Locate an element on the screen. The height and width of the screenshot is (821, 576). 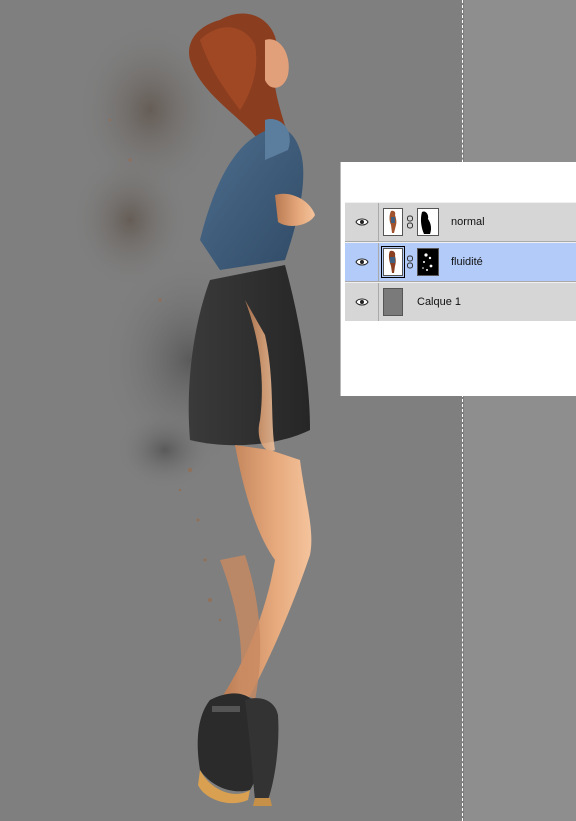
layer-name: fluidité is located at coordinates (467, 262).